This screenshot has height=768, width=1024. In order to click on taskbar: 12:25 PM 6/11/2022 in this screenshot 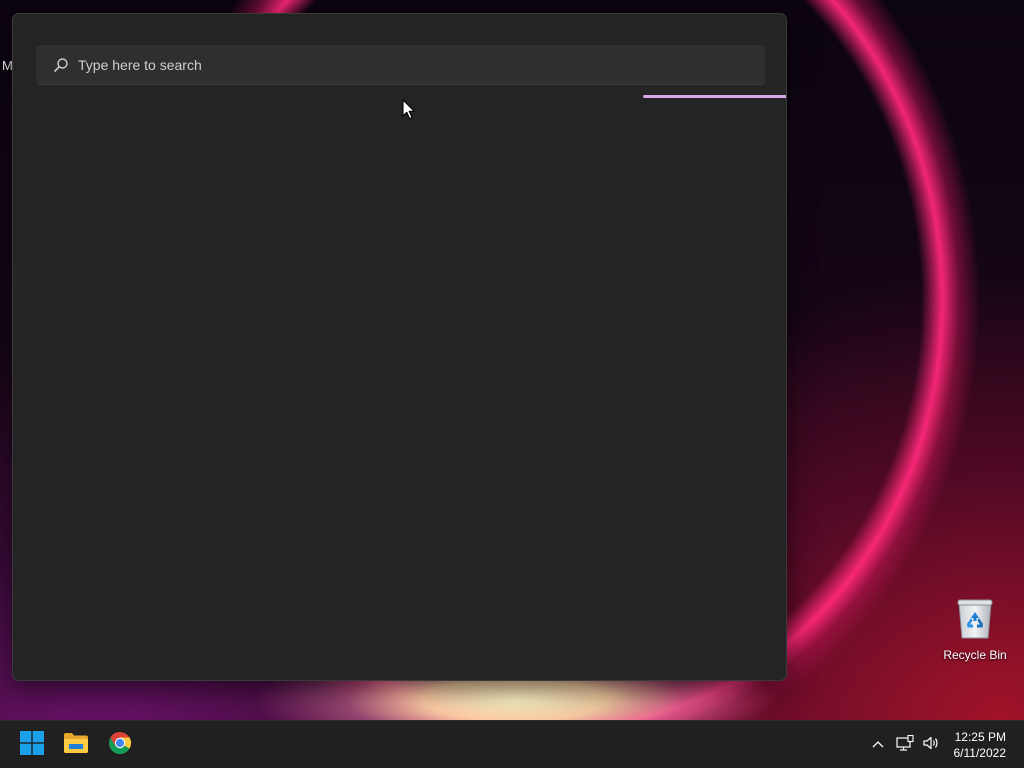, I will do `click(512, 744)`.